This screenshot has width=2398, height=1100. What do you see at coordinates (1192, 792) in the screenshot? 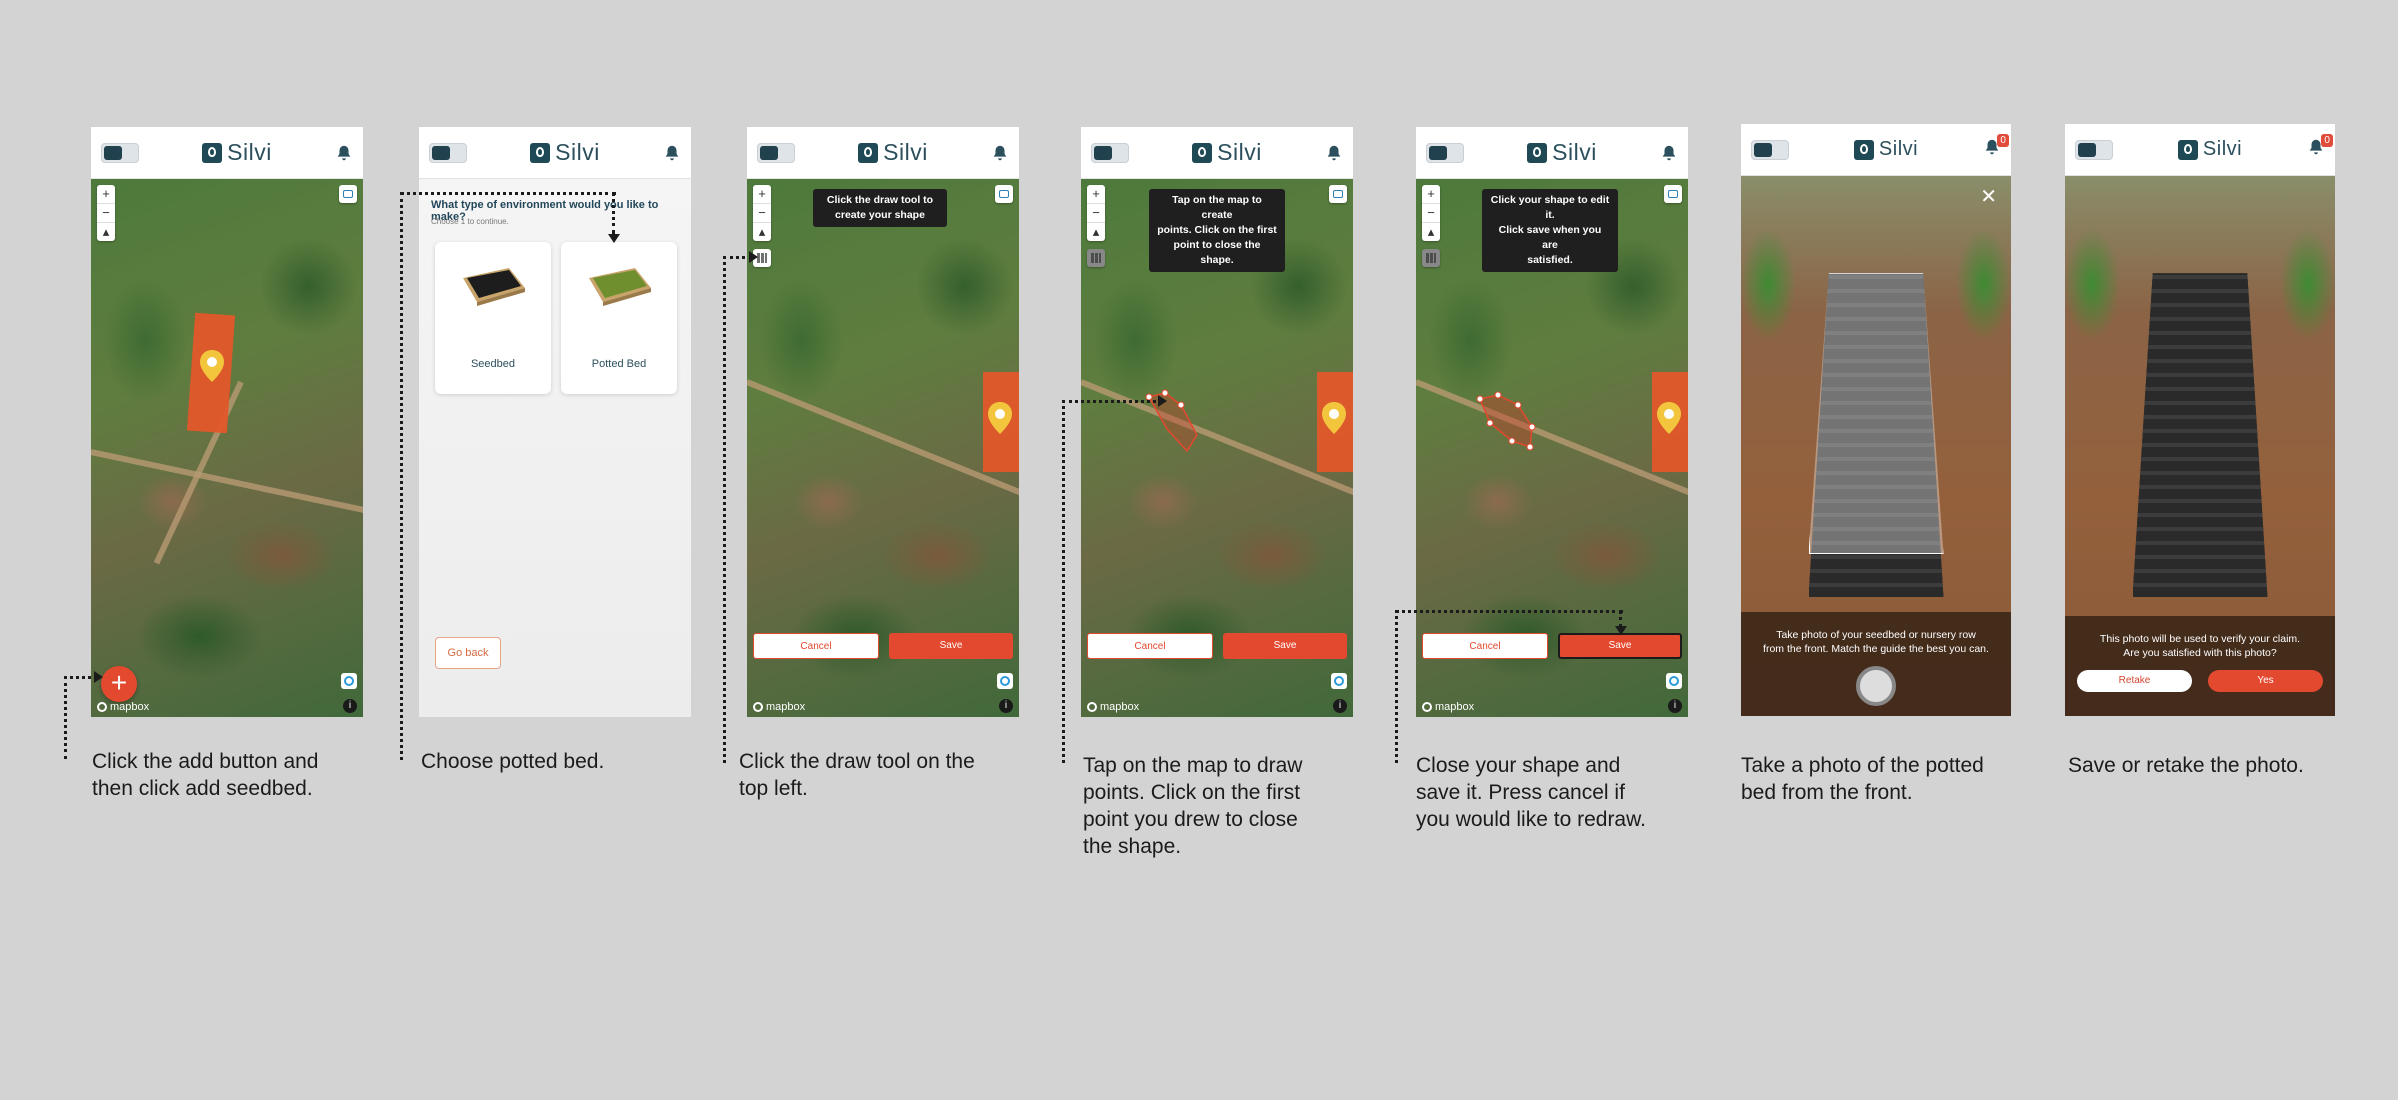
I see `caption-line: points. Click on the first` at bounding box center [1192, 792].